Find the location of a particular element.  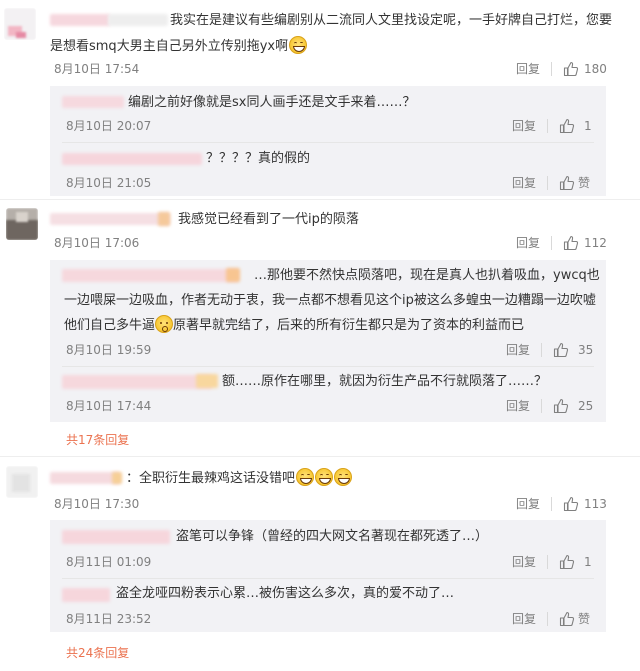

comment-time: 8月10日 17:30 is located at coordinates (97, 504).